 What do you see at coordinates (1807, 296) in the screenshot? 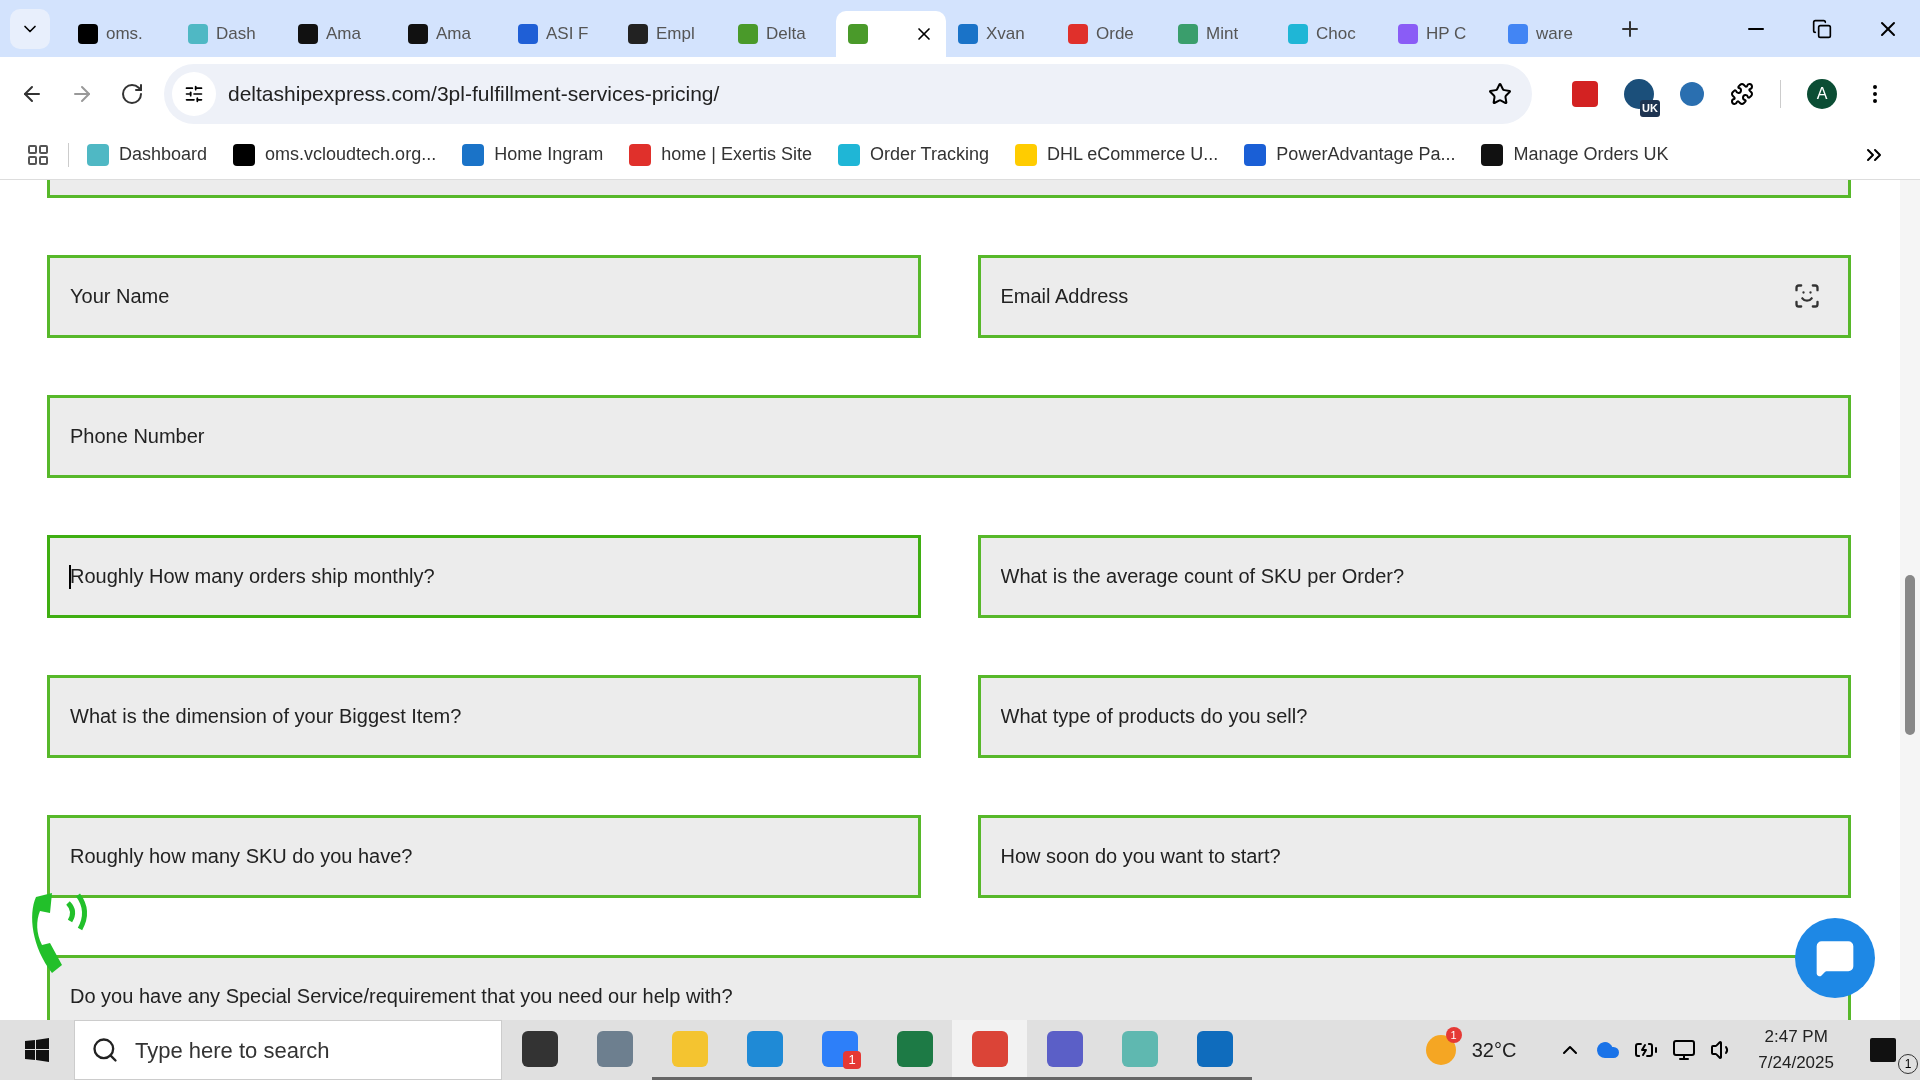
I see `contact-icon` at bounding box center [1807, 296].